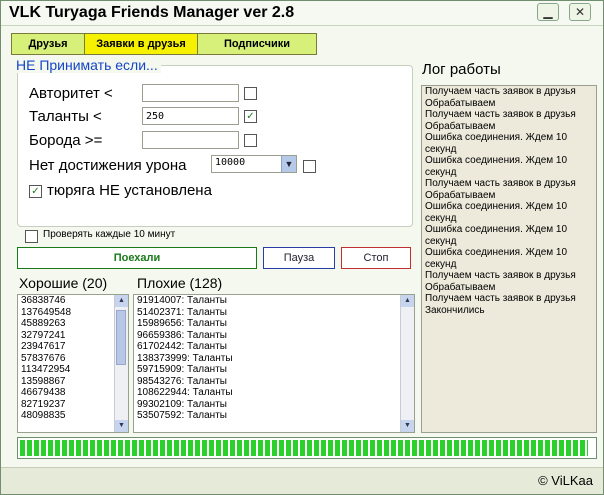 Image resolution: width=604 pixels, height=495 pixels. Describe the element at coordinates (274, 336) in the screenshot. I see `list-item: 96659386: Таланты` at that location.